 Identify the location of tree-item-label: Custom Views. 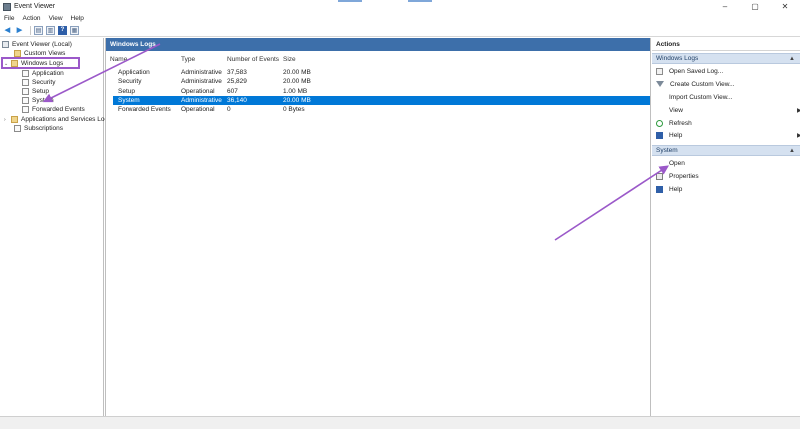
(45, 53).